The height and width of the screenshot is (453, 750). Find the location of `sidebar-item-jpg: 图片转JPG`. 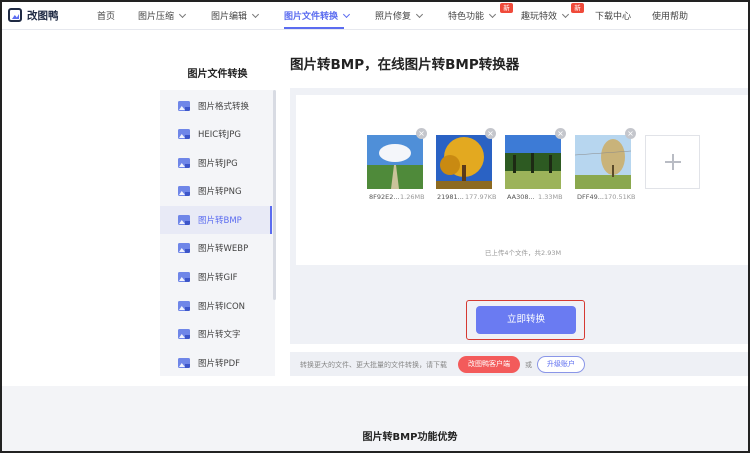

sidebar-item-jpg: 图片转JPG is located at coordinates (216, 163).